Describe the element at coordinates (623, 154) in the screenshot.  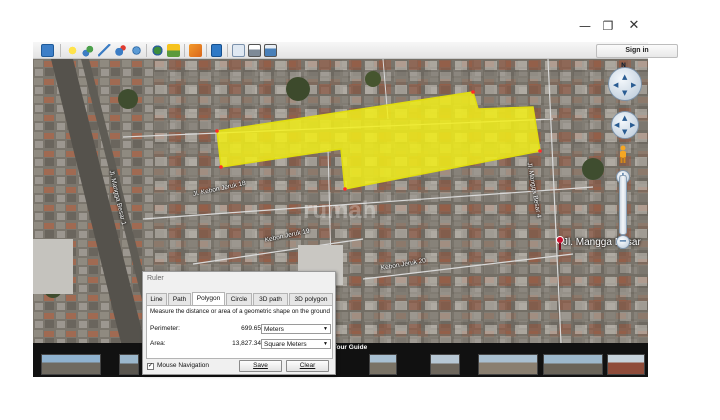
I see `street-view-pegman-icon` at that location.